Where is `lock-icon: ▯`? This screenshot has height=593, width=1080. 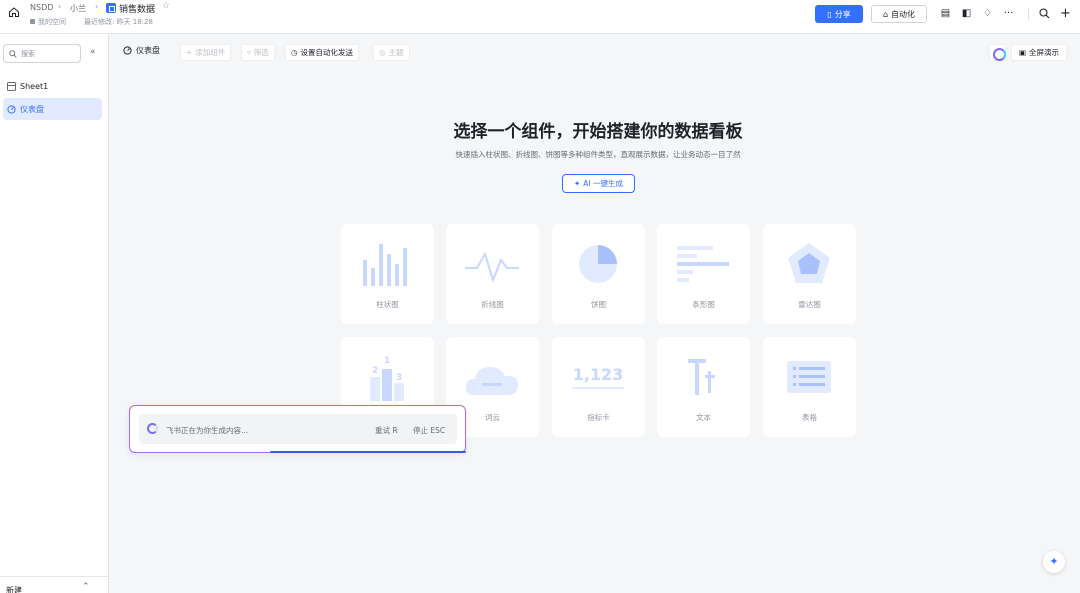 lock-icon: ▯ is located at coordinates (829, 14).